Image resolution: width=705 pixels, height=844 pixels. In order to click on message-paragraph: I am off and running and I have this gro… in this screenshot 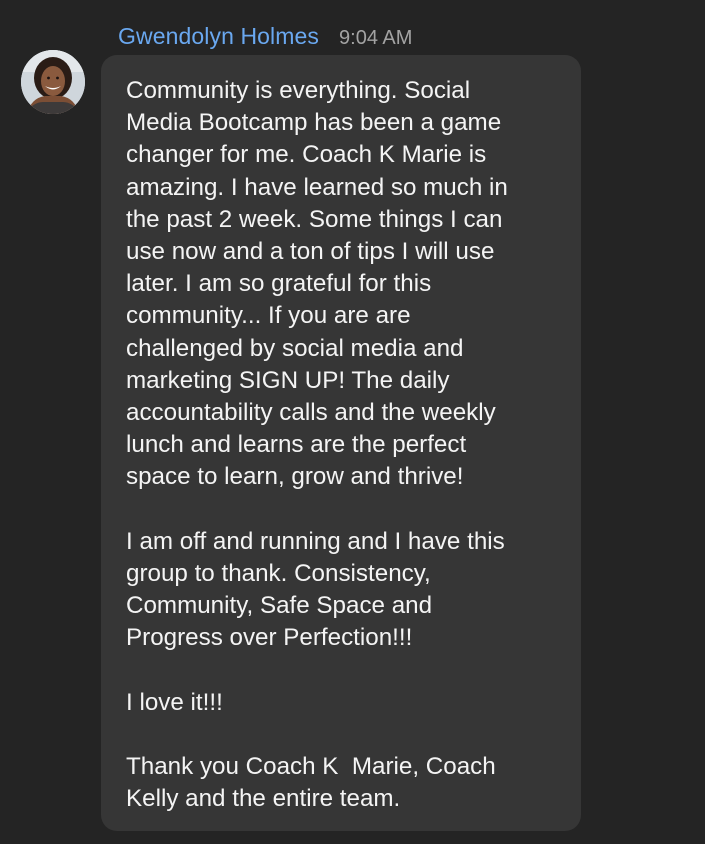, I will do `click(315, 589)`.